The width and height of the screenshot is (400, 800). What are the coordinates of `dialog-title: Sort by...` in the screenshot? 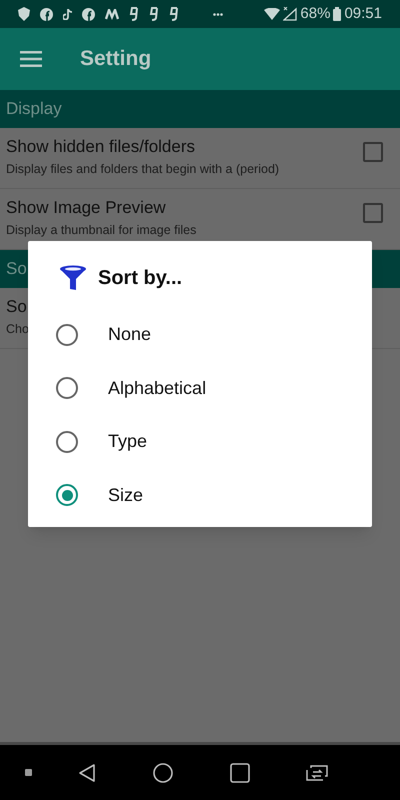 It's located at (140, 278).